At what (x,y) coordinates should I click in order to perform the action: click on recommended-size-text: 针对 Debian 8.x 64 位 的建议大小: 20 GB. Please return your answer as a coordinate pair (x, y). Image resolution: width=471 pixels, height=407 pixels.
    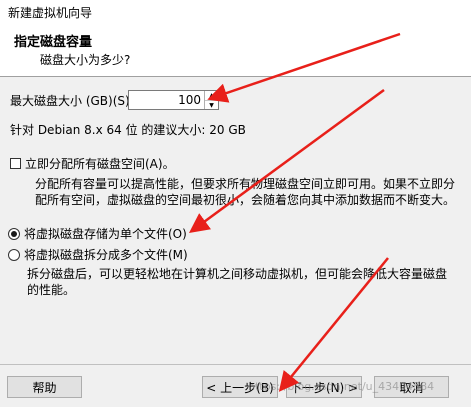
    Looking at the image, I should click on (128, 130).